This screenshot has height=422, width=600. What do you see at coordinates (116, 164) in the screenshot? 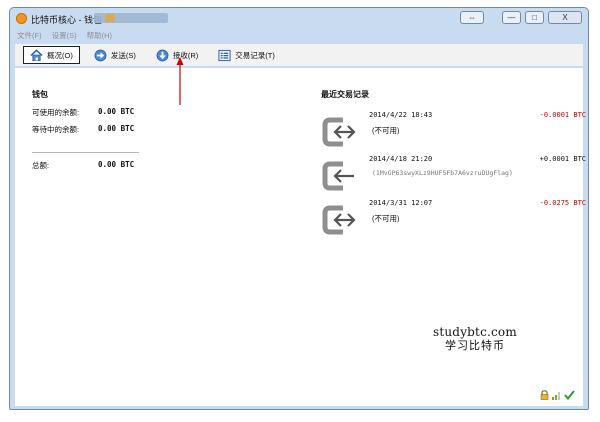
I see `total-balance-value: 0.00 BTC` at bounding box center [116, 164].